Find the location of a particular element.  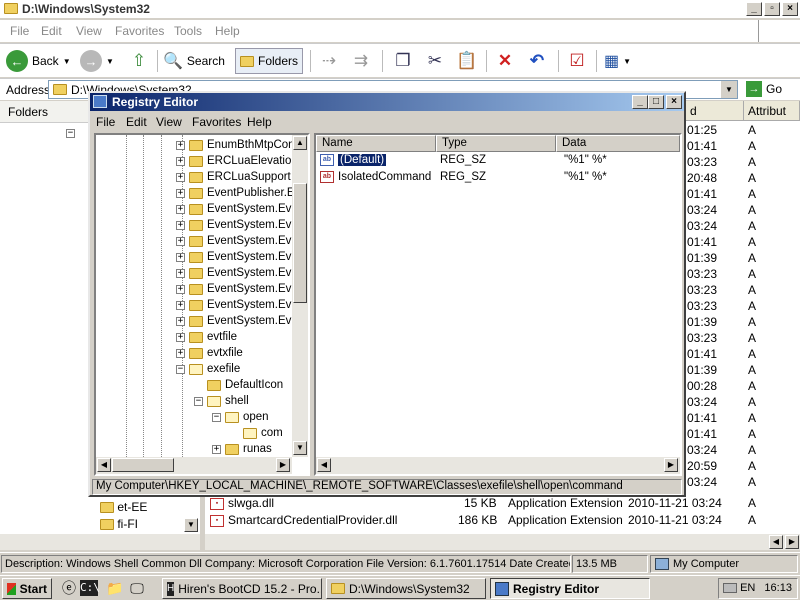

back-button: ← Back ▼ is located at coordinates (38, 61).